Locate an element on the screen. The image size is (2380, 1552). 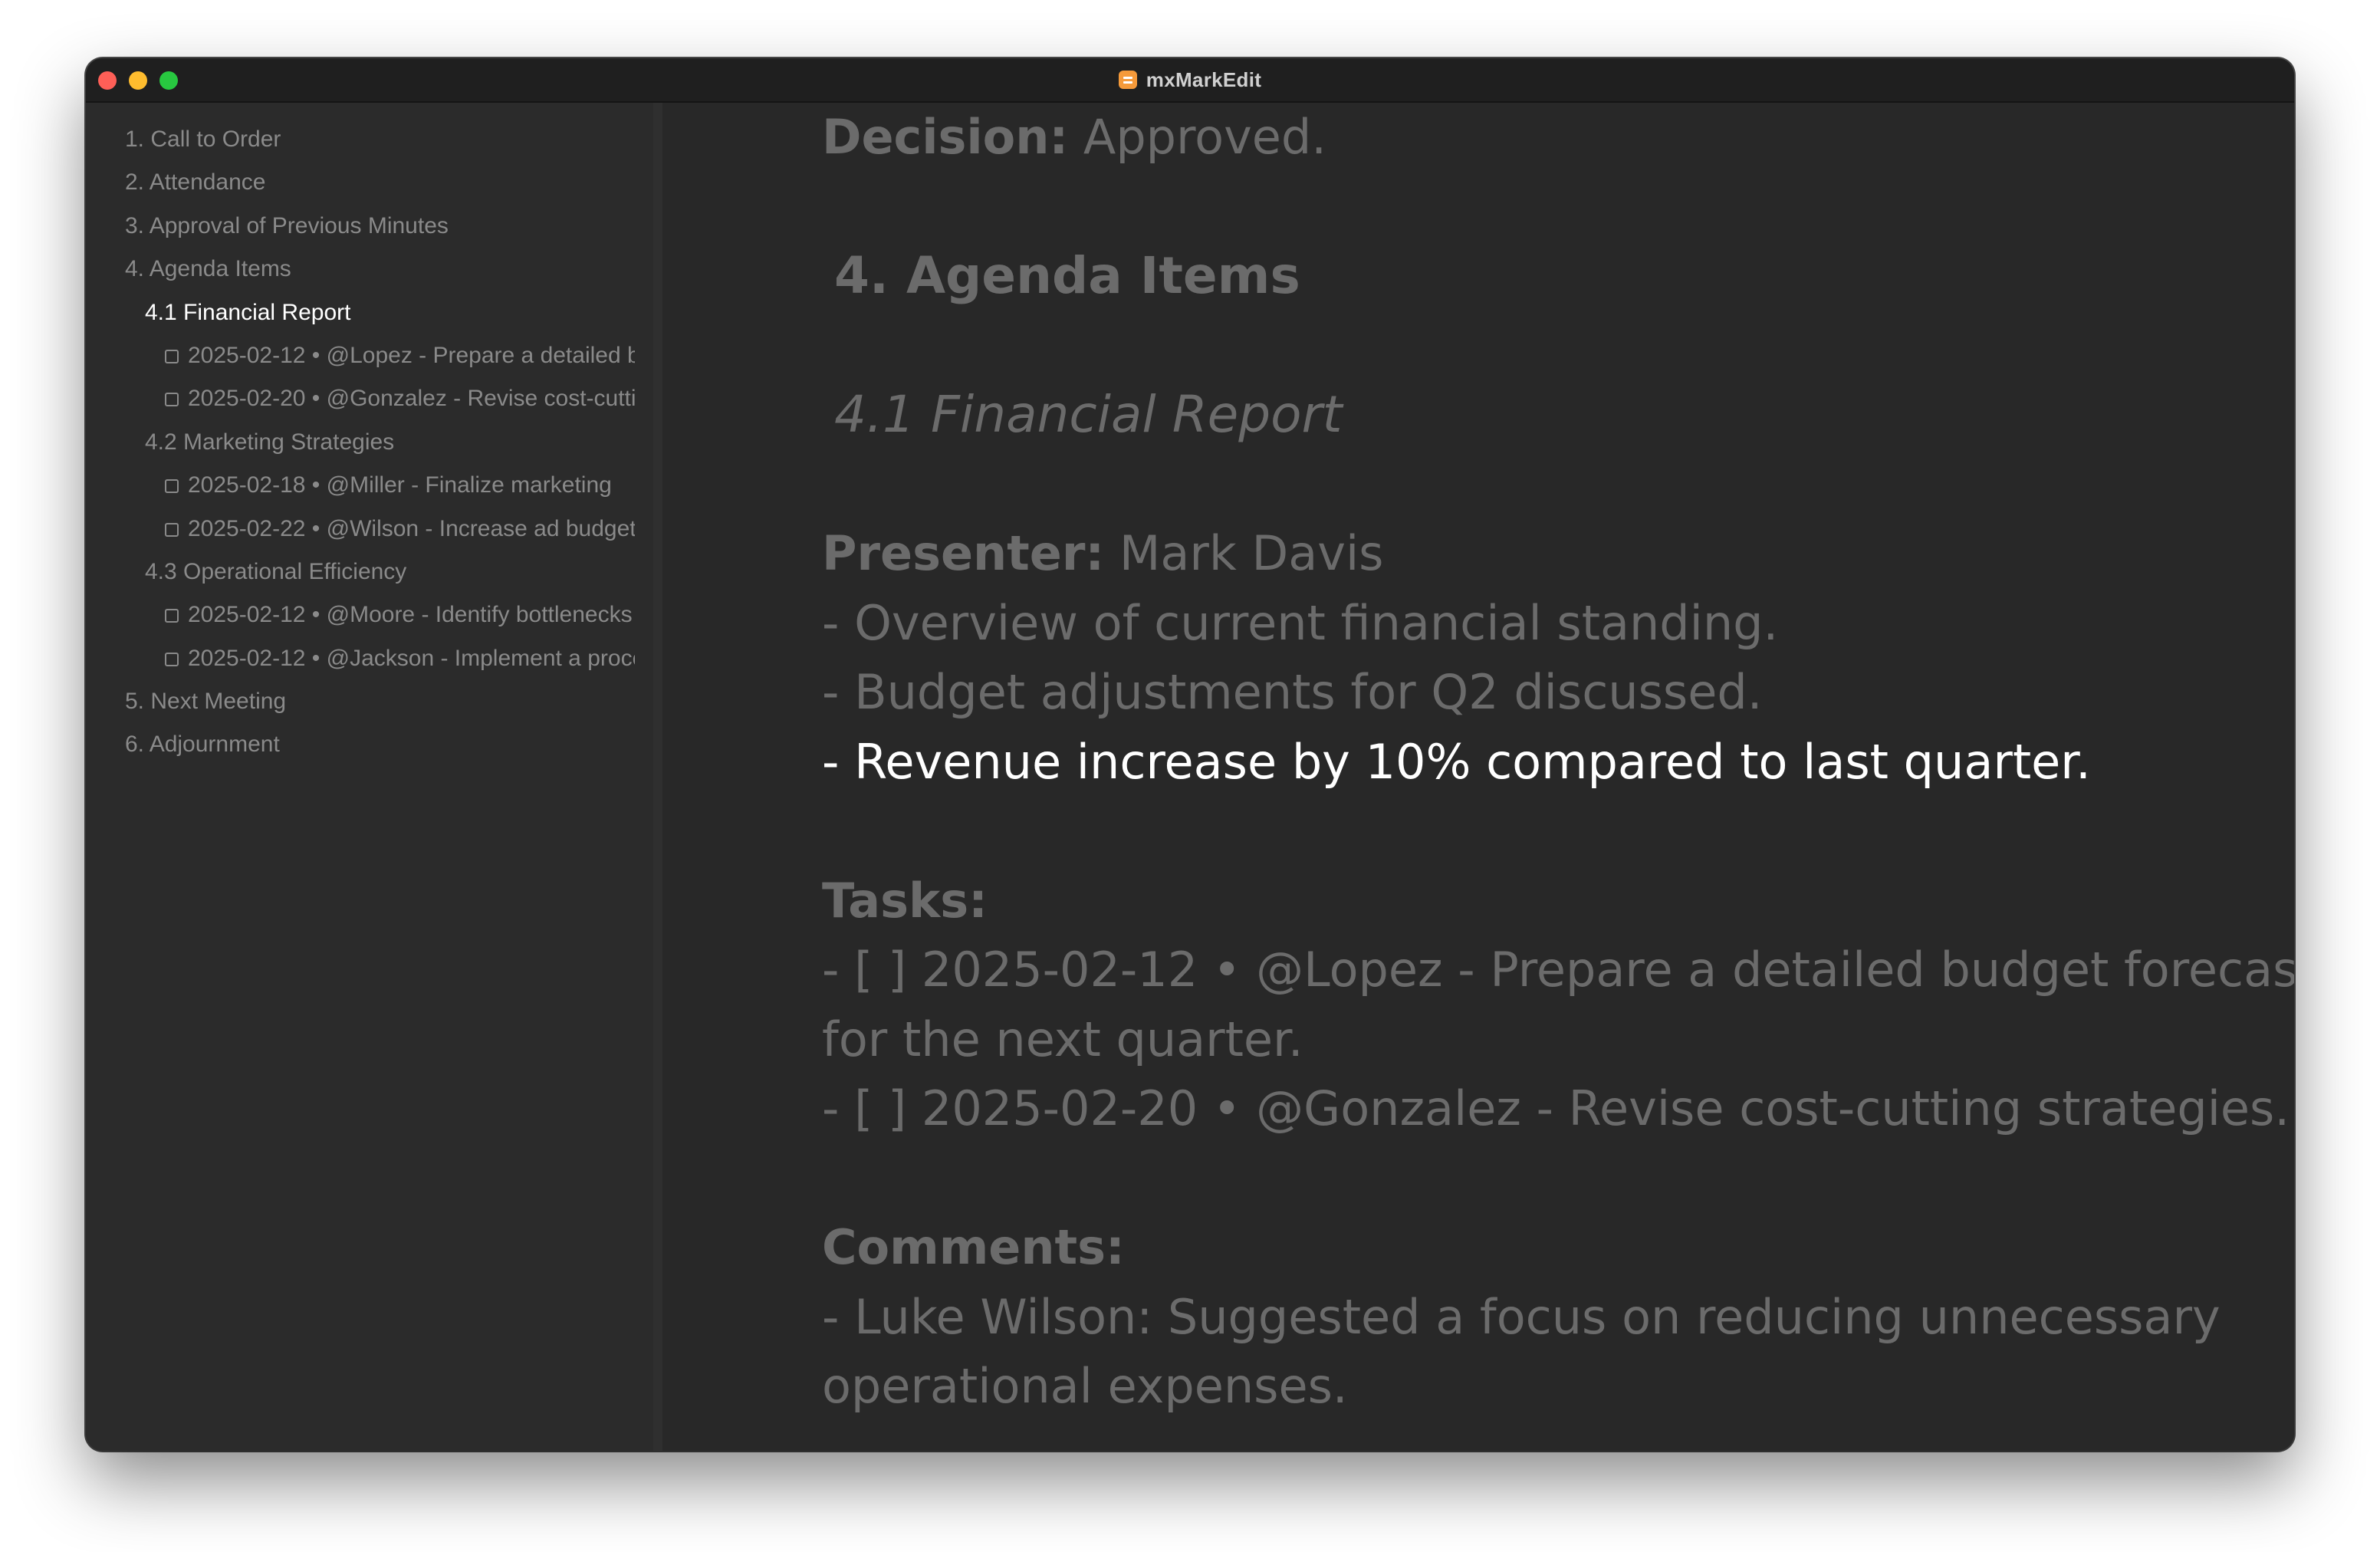
window-title: mxMarkEdit is located at coordinates (1204, 79).